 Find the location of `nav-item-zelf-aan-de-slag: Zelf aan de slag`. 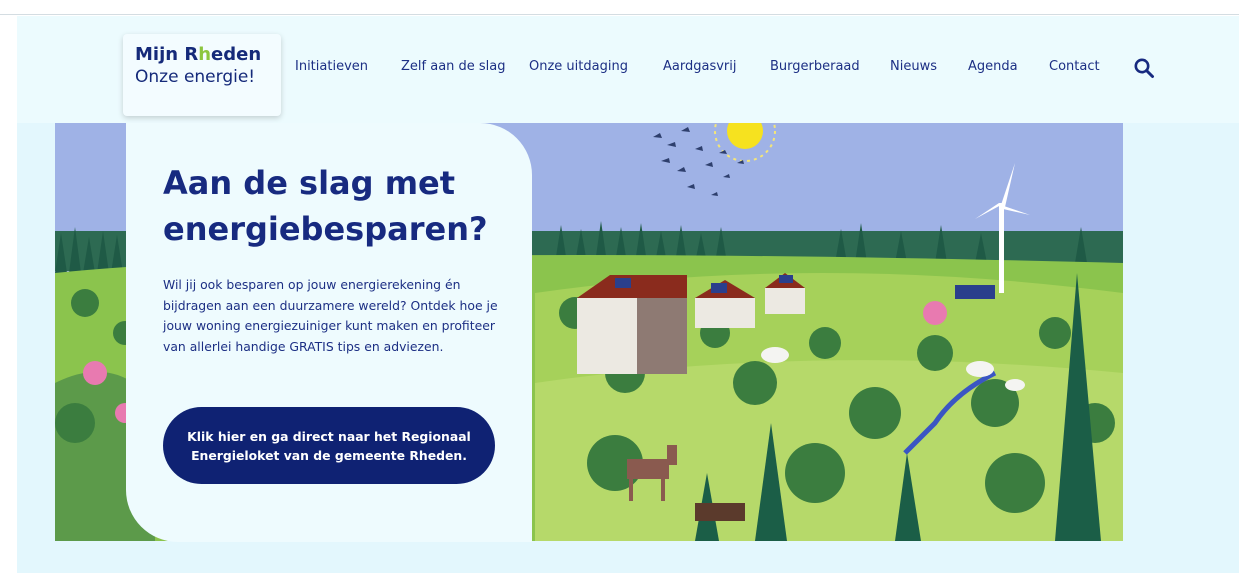

nav-item-zelf-aan-de-slag: Zelf aan de slag is located at coordinates (453, 66).